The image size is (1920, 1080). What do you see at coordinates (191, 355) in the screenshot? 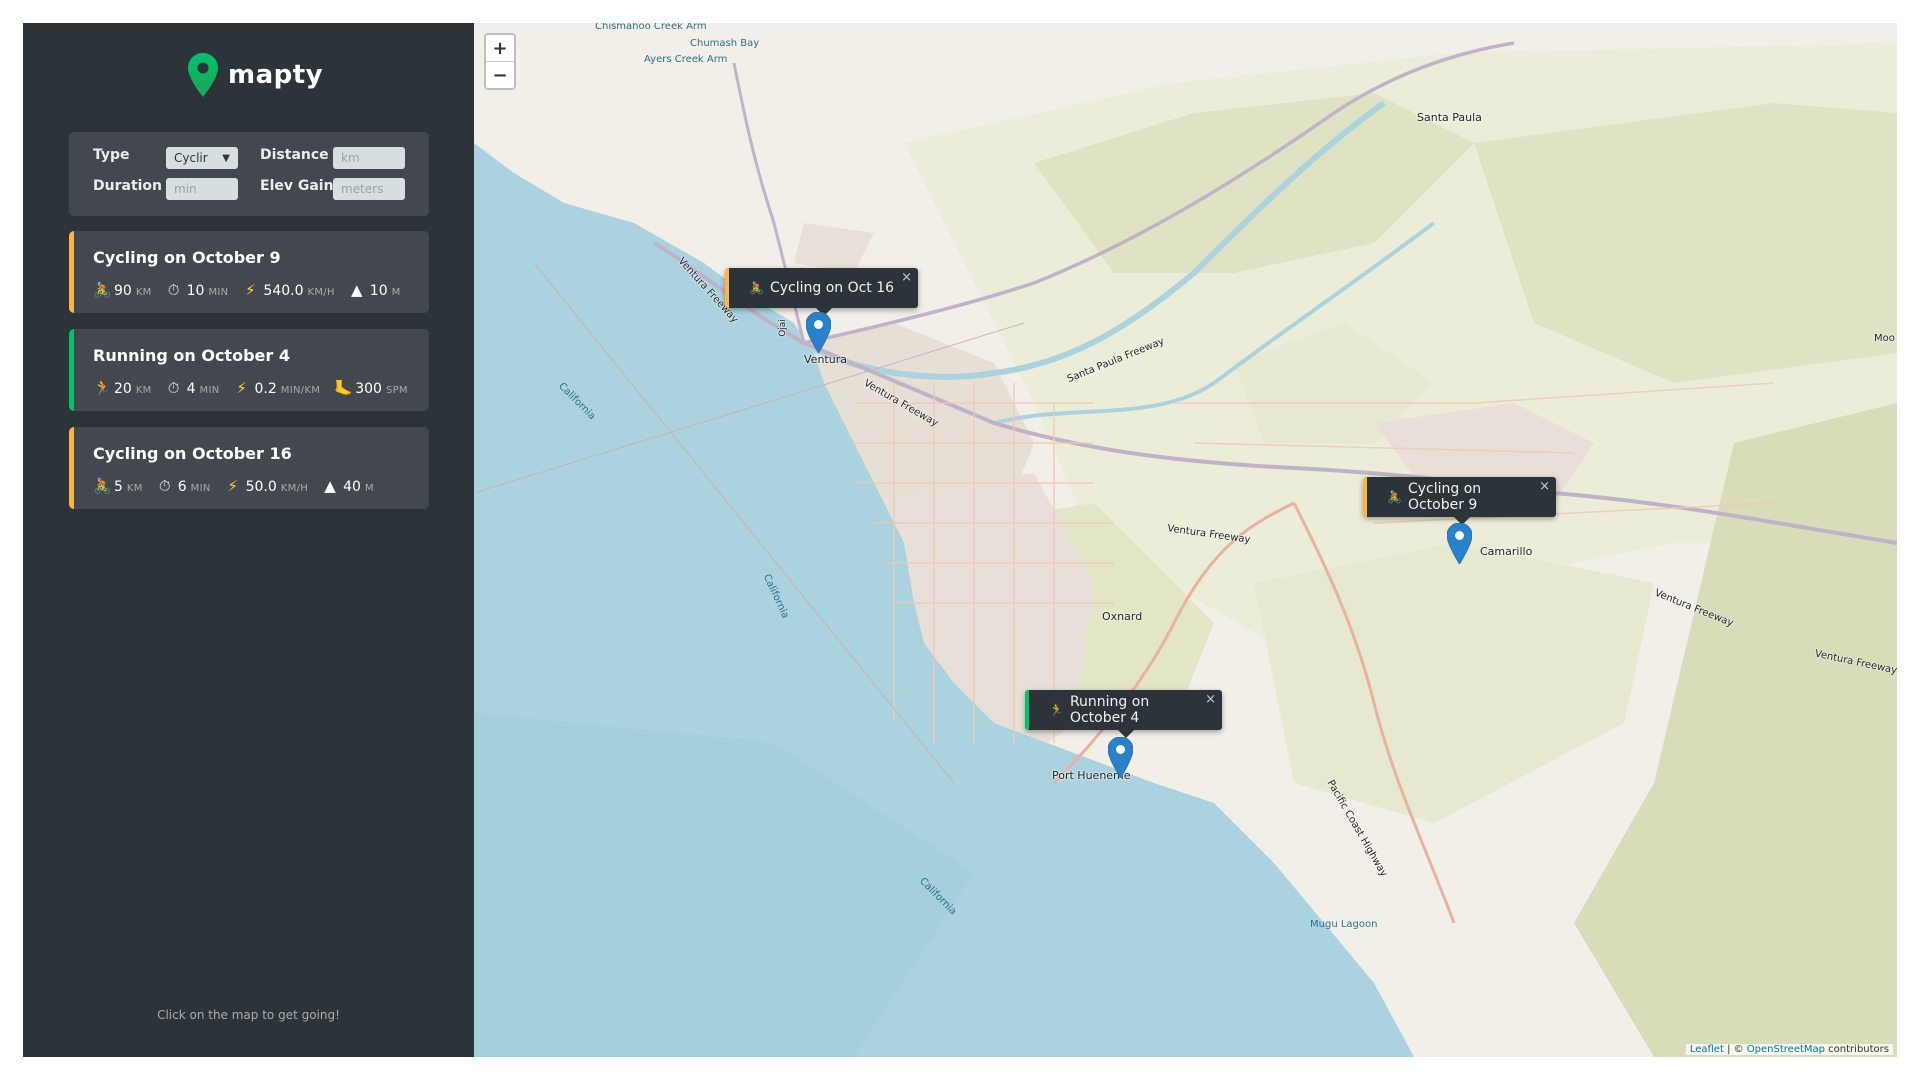
I see `workout-title: Running on October 4` at bounding box center [191, 355].